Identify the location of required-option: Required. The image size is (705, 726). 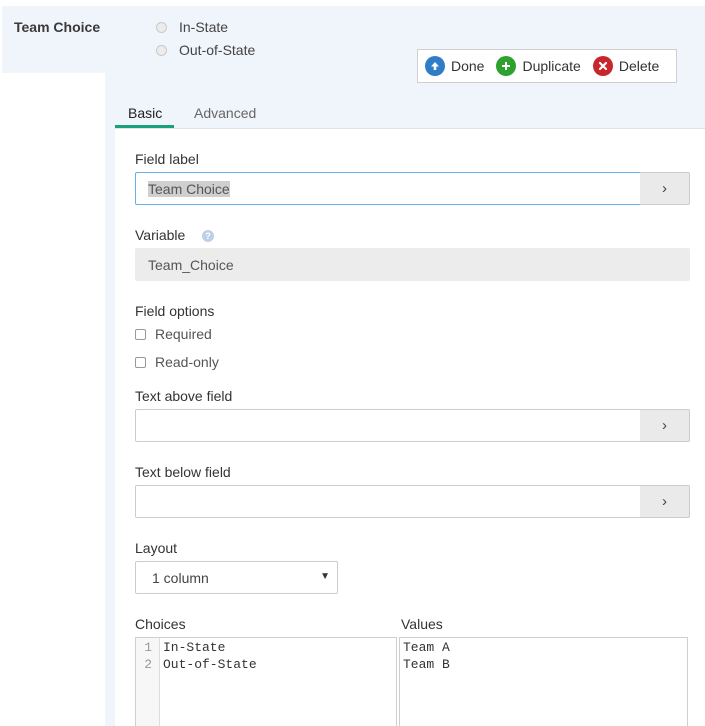
(173, 334).